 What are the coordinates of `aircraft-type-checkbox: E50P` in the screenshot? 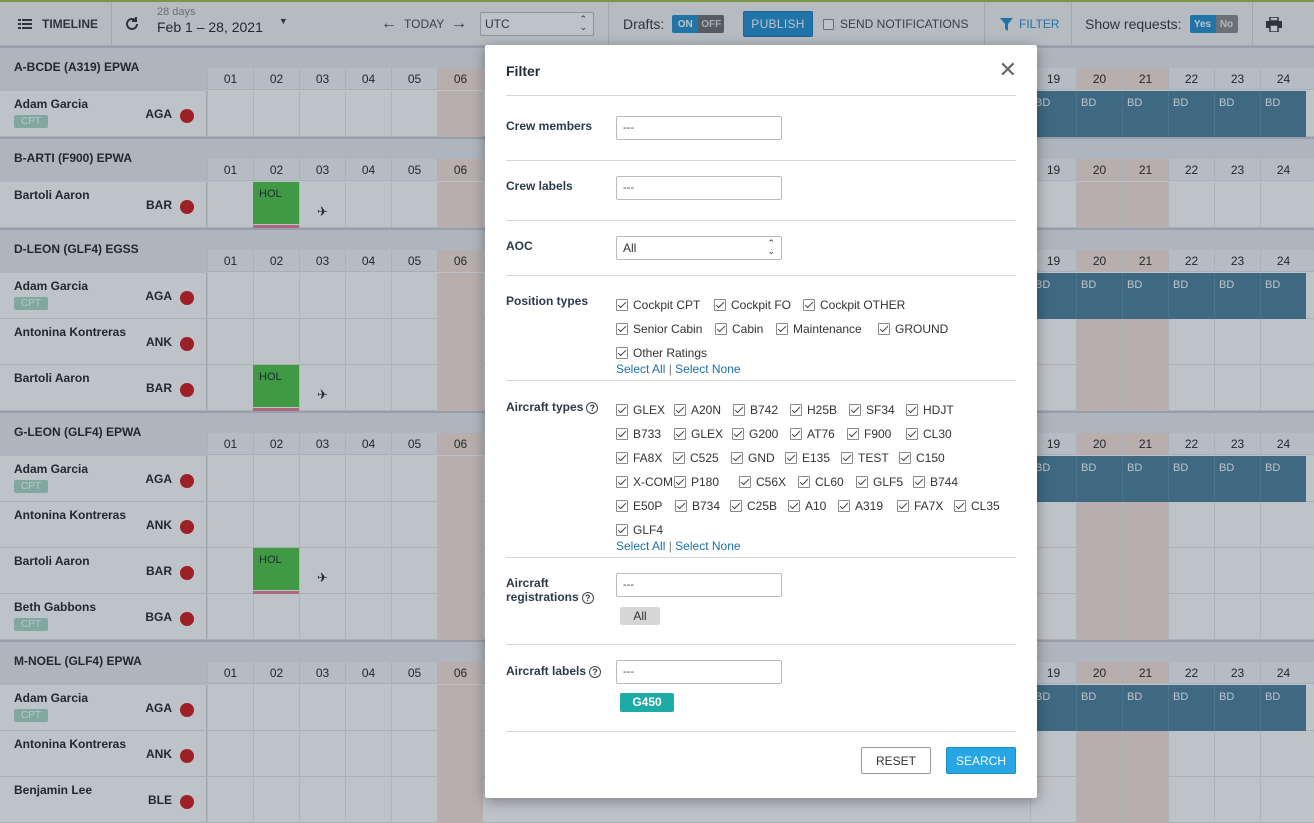 It's located at (639, 506).